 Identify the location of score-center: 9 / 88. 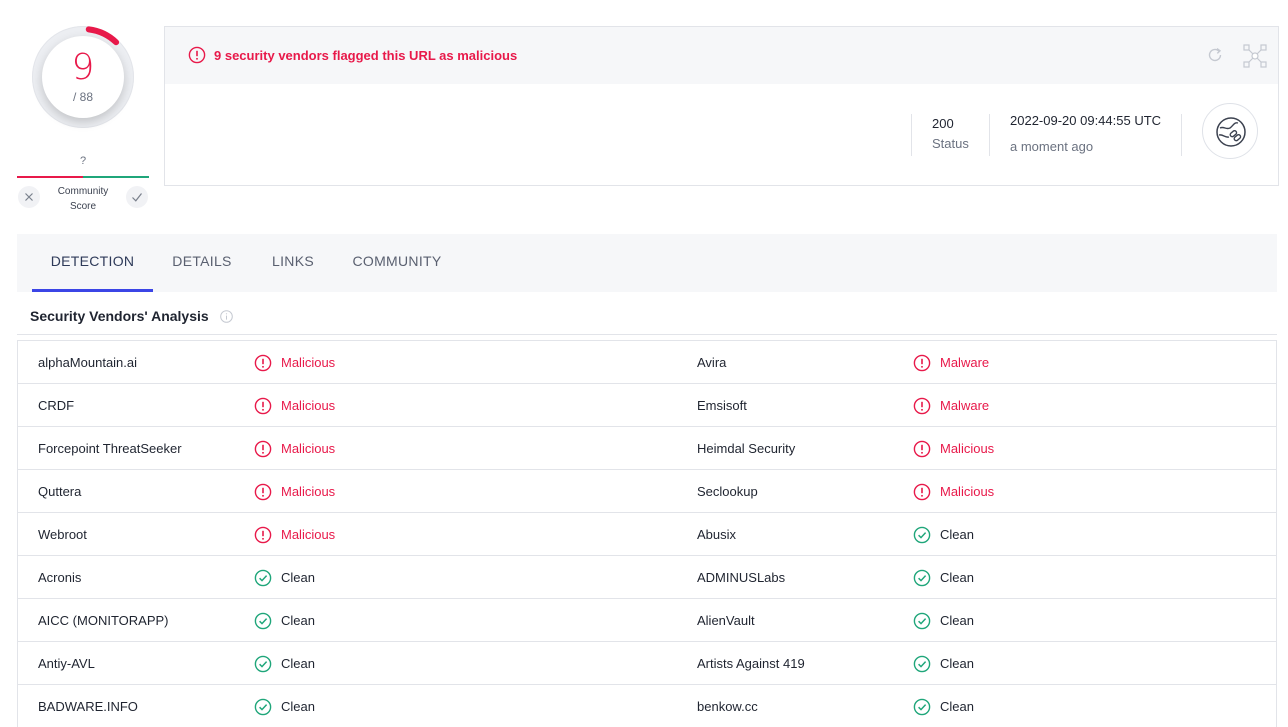
(83, 77).